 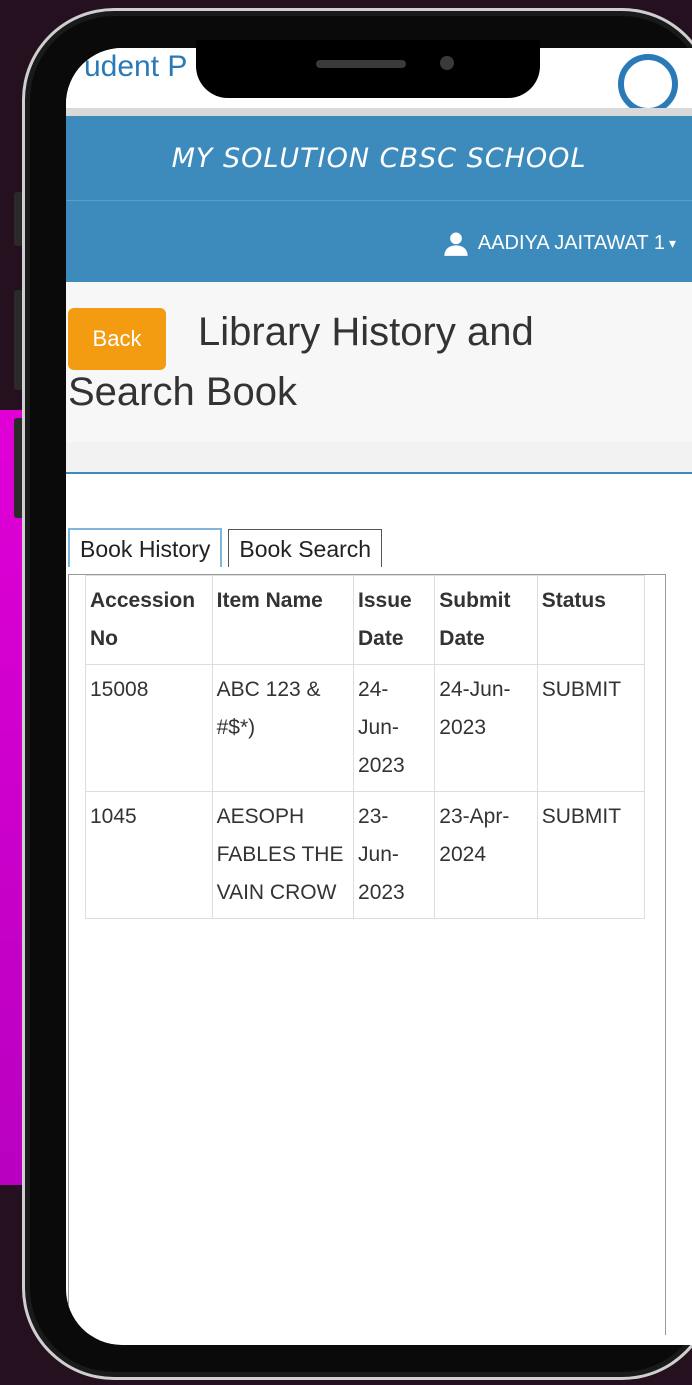 What do you see at coordinates (672, 242) in the screenshot?
I see `caret-down-icon: ▾` at bounding box center [672, 242].